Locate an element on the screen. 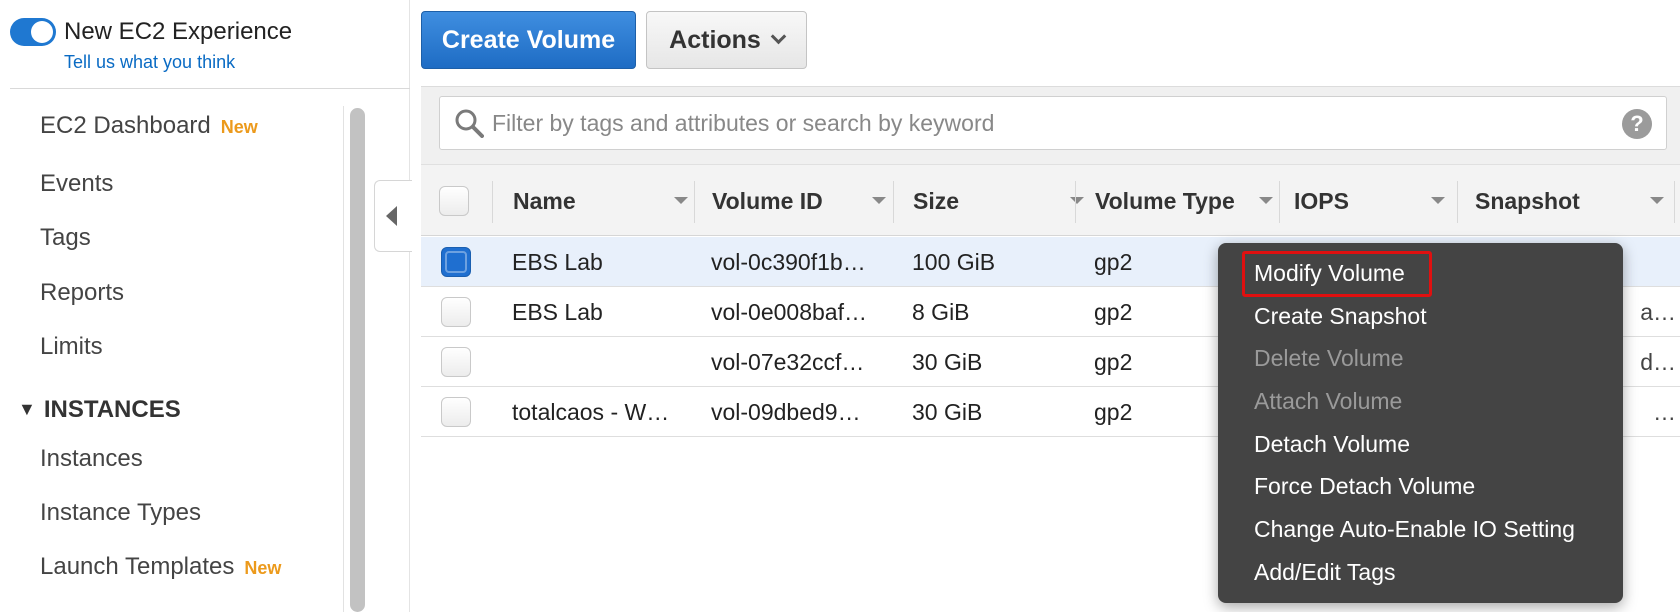 The image size is (1680, 612). sidebar-item-ec2-dashboard: EC2 Dashboard New is located at coordinates (149, 126).